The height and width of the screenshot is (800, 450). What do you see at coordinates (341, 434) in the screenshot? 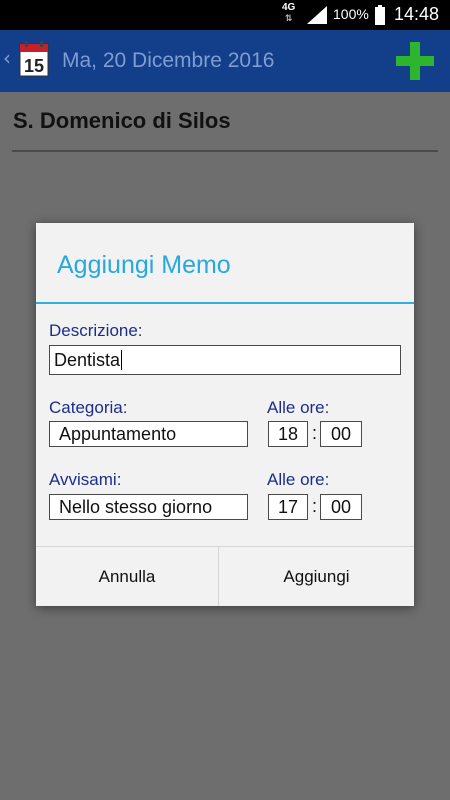
I see `minute-input-1: 00` at bounding box center [341, 434].